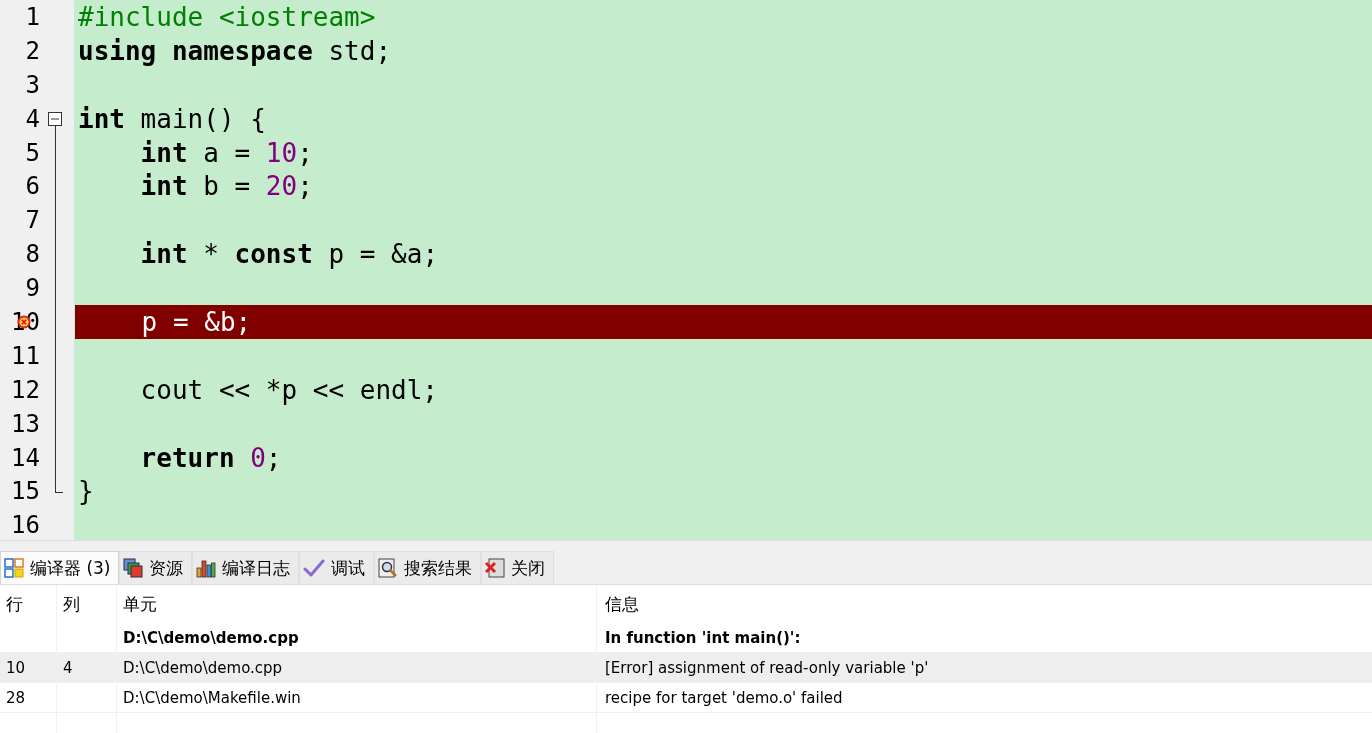 The image size is (1372, 733). What do you see at coordinates (87, 604) in the screenshot?
I see `column-header: 列` at bounding box center [87, 604].